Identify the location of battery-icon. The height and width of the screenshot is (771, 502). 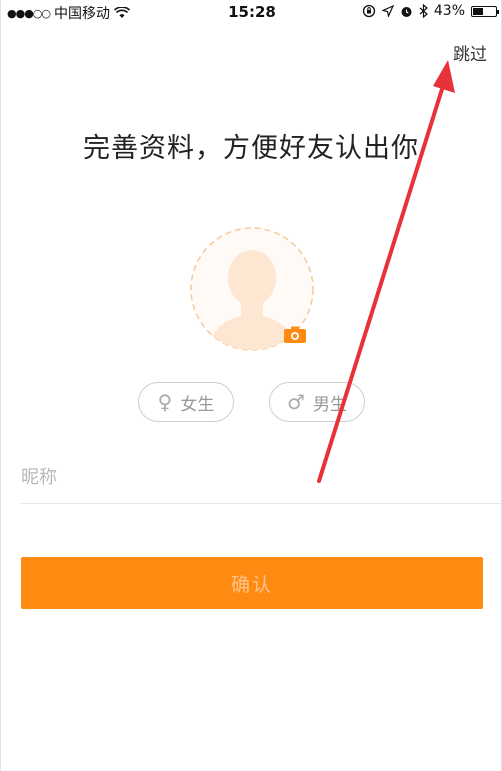
(485, 11).